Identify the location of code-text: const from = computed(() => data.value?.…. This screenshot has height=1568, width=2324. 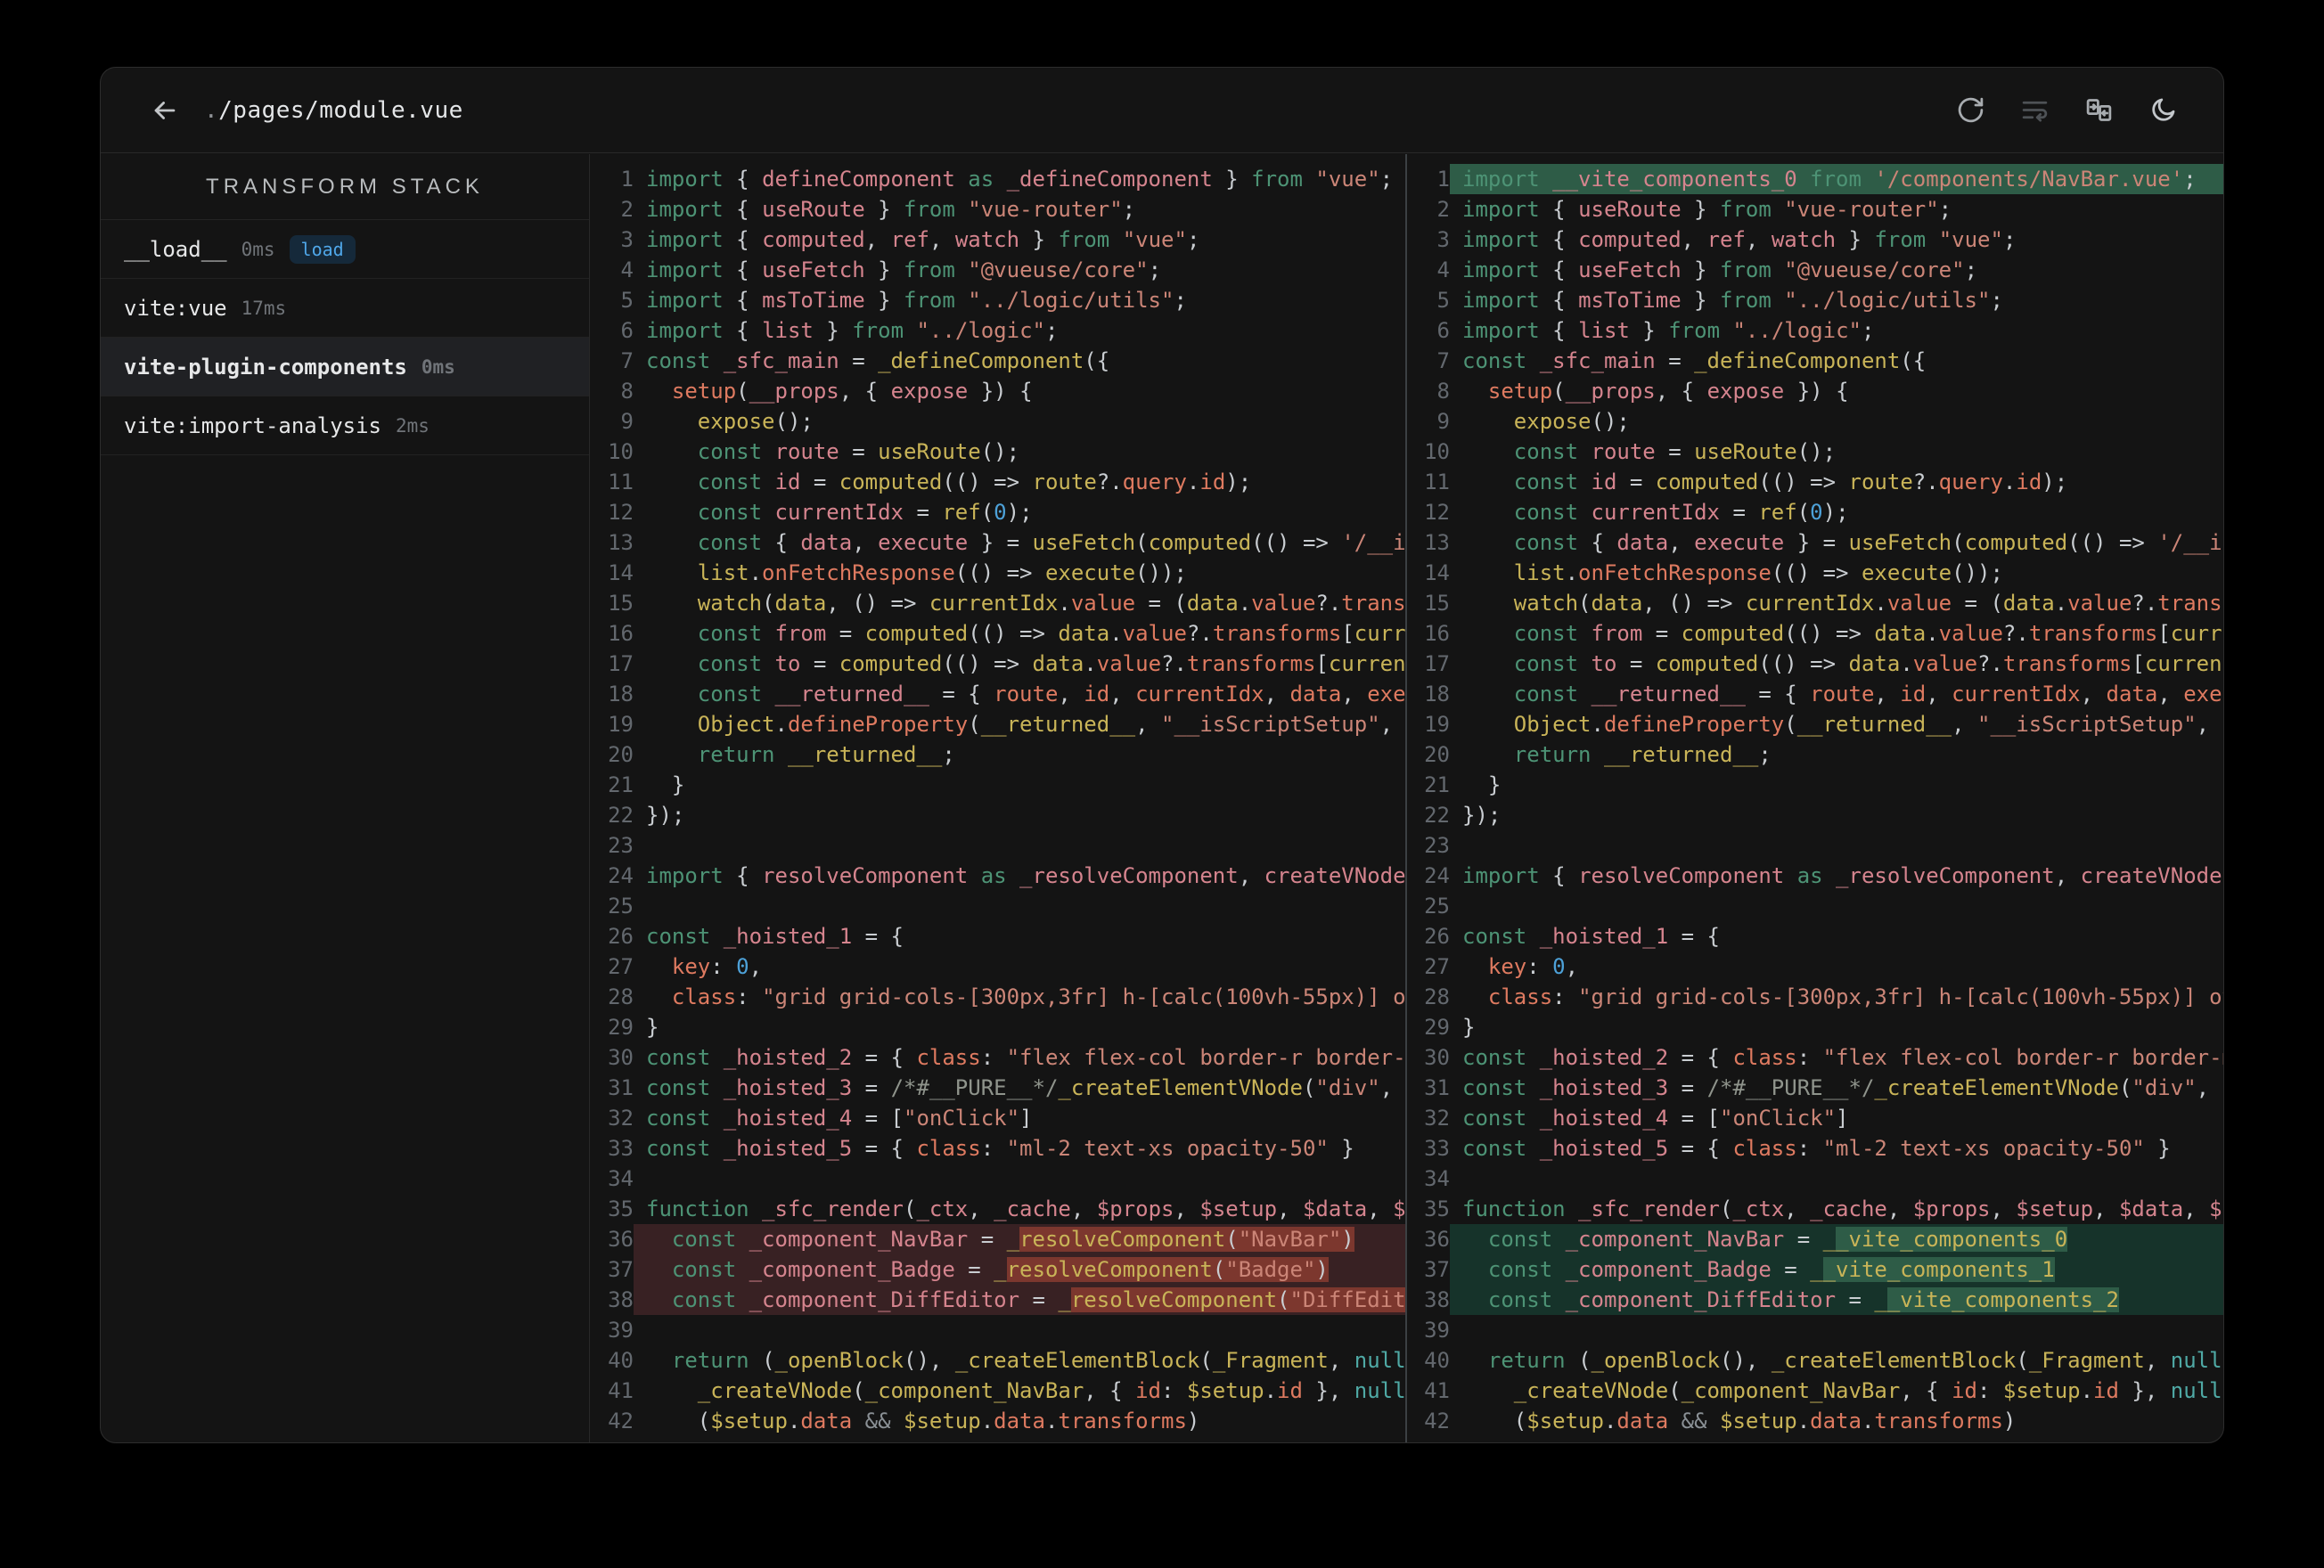
(1868, 633).